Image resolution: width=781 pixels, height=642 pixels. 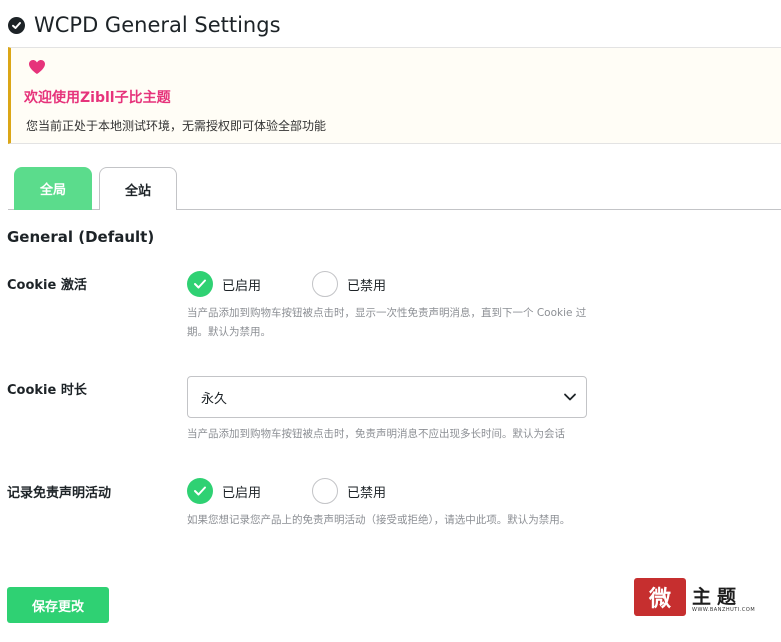 I want to click on record-activity-enabled-label: 已启用, so click(x=241, y=491).